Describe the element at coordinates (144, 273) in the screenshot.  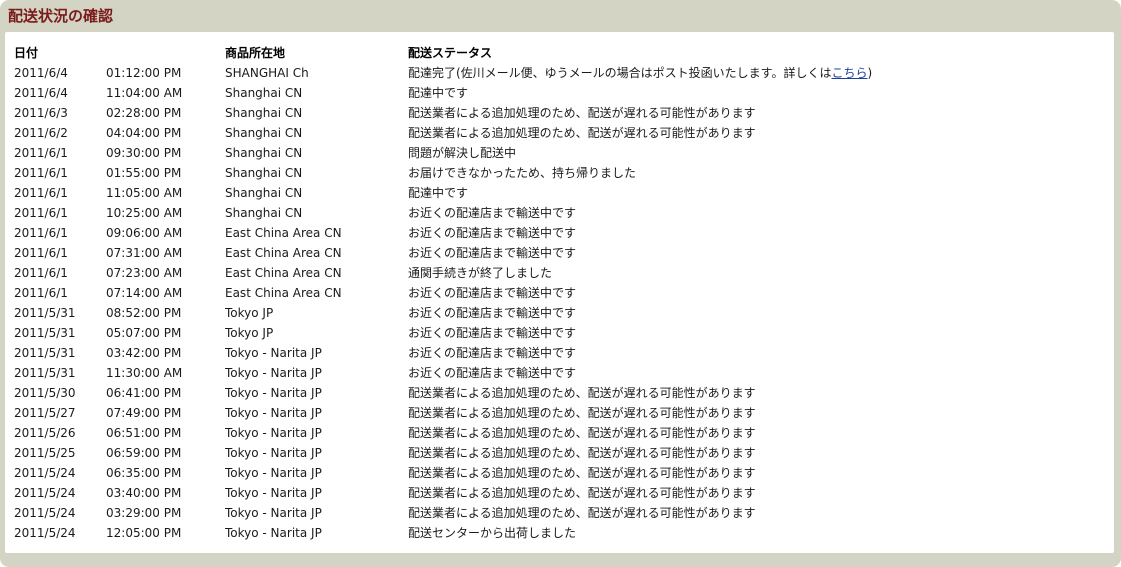
I see `cell-time: 07:23:00 AM` at that location.